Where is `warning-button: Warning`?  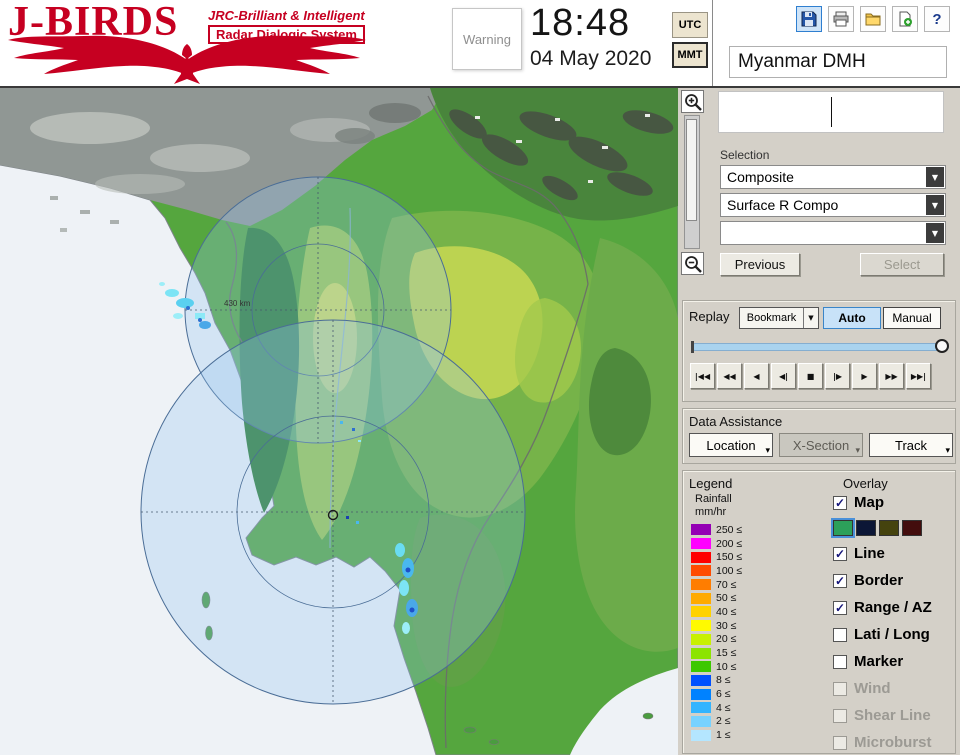
warning-button: Warning is located at coordinates (487, 39).